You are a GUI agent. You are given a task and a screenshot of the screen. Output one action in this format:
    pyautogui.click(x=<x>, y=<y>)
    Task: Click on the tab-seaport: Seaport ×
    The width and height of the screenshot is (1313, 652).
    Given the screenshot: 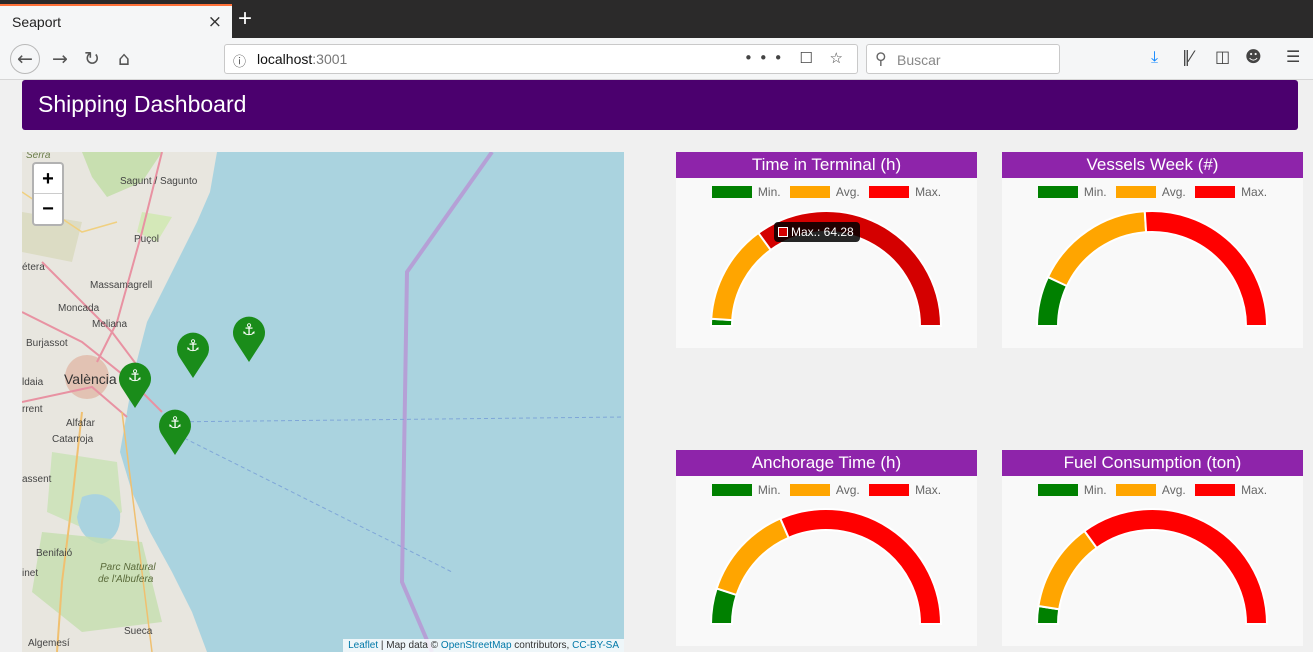 What is the action you would take?
    pyautogui.click(x=116, y=21)
    